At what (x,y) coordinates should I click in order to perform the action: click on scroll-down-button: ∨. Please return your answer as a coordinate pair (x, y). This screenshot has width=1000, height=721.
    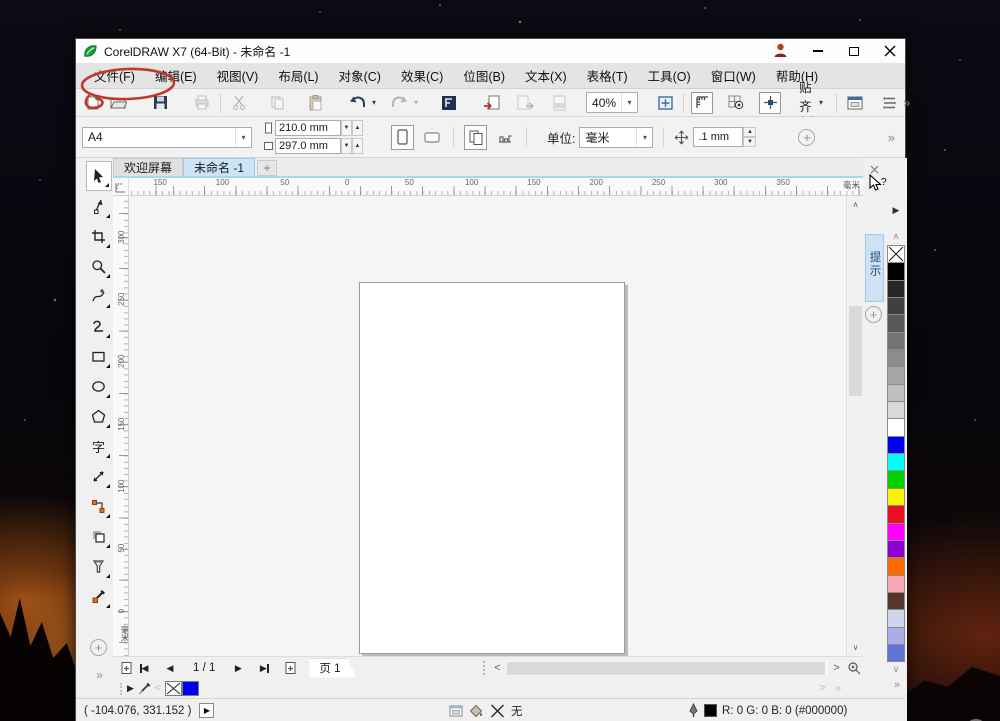
    Looking at the image, I should click on (855, 647).